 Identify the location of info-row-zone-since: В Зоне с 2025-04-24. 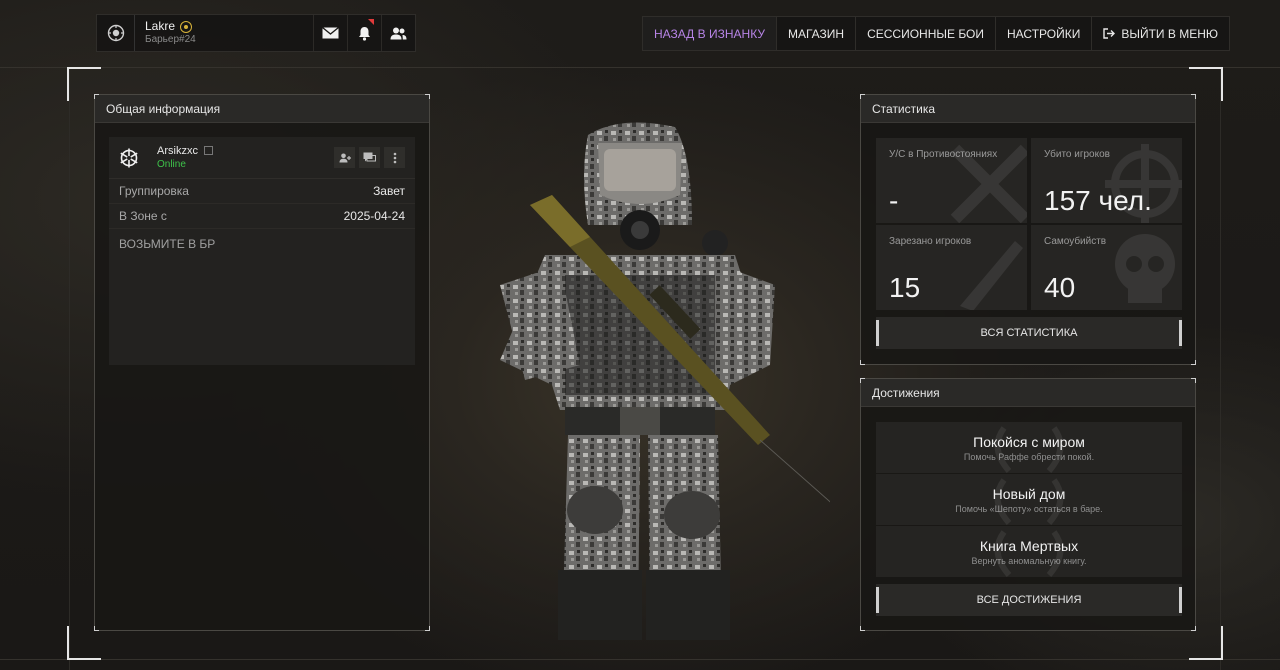
(262, 216).